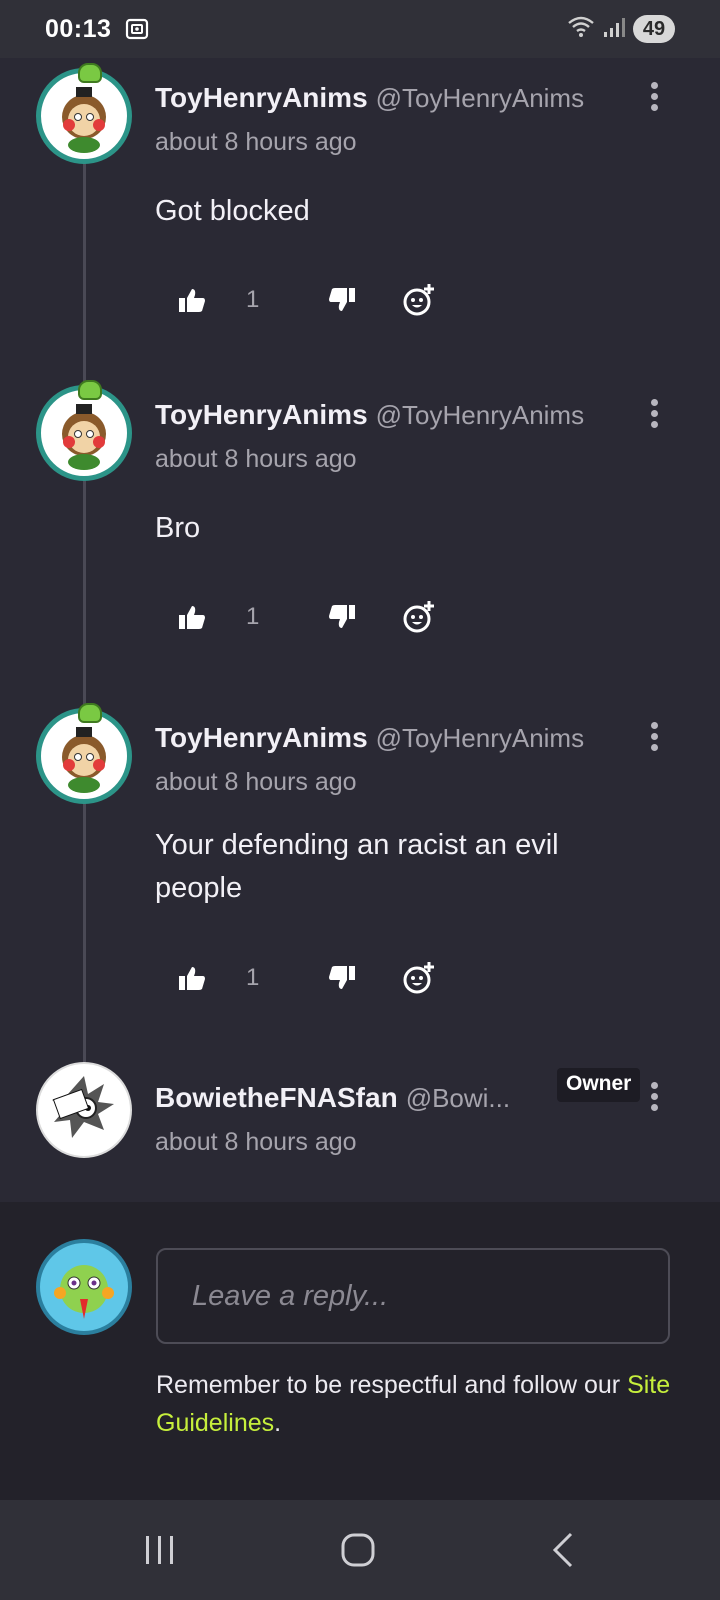 This screenshot has width=720, height=1600. What do you see at coordinates (413, 1296) in the screenshot?
I see `reply-input` at bounding box center [413, 1296].